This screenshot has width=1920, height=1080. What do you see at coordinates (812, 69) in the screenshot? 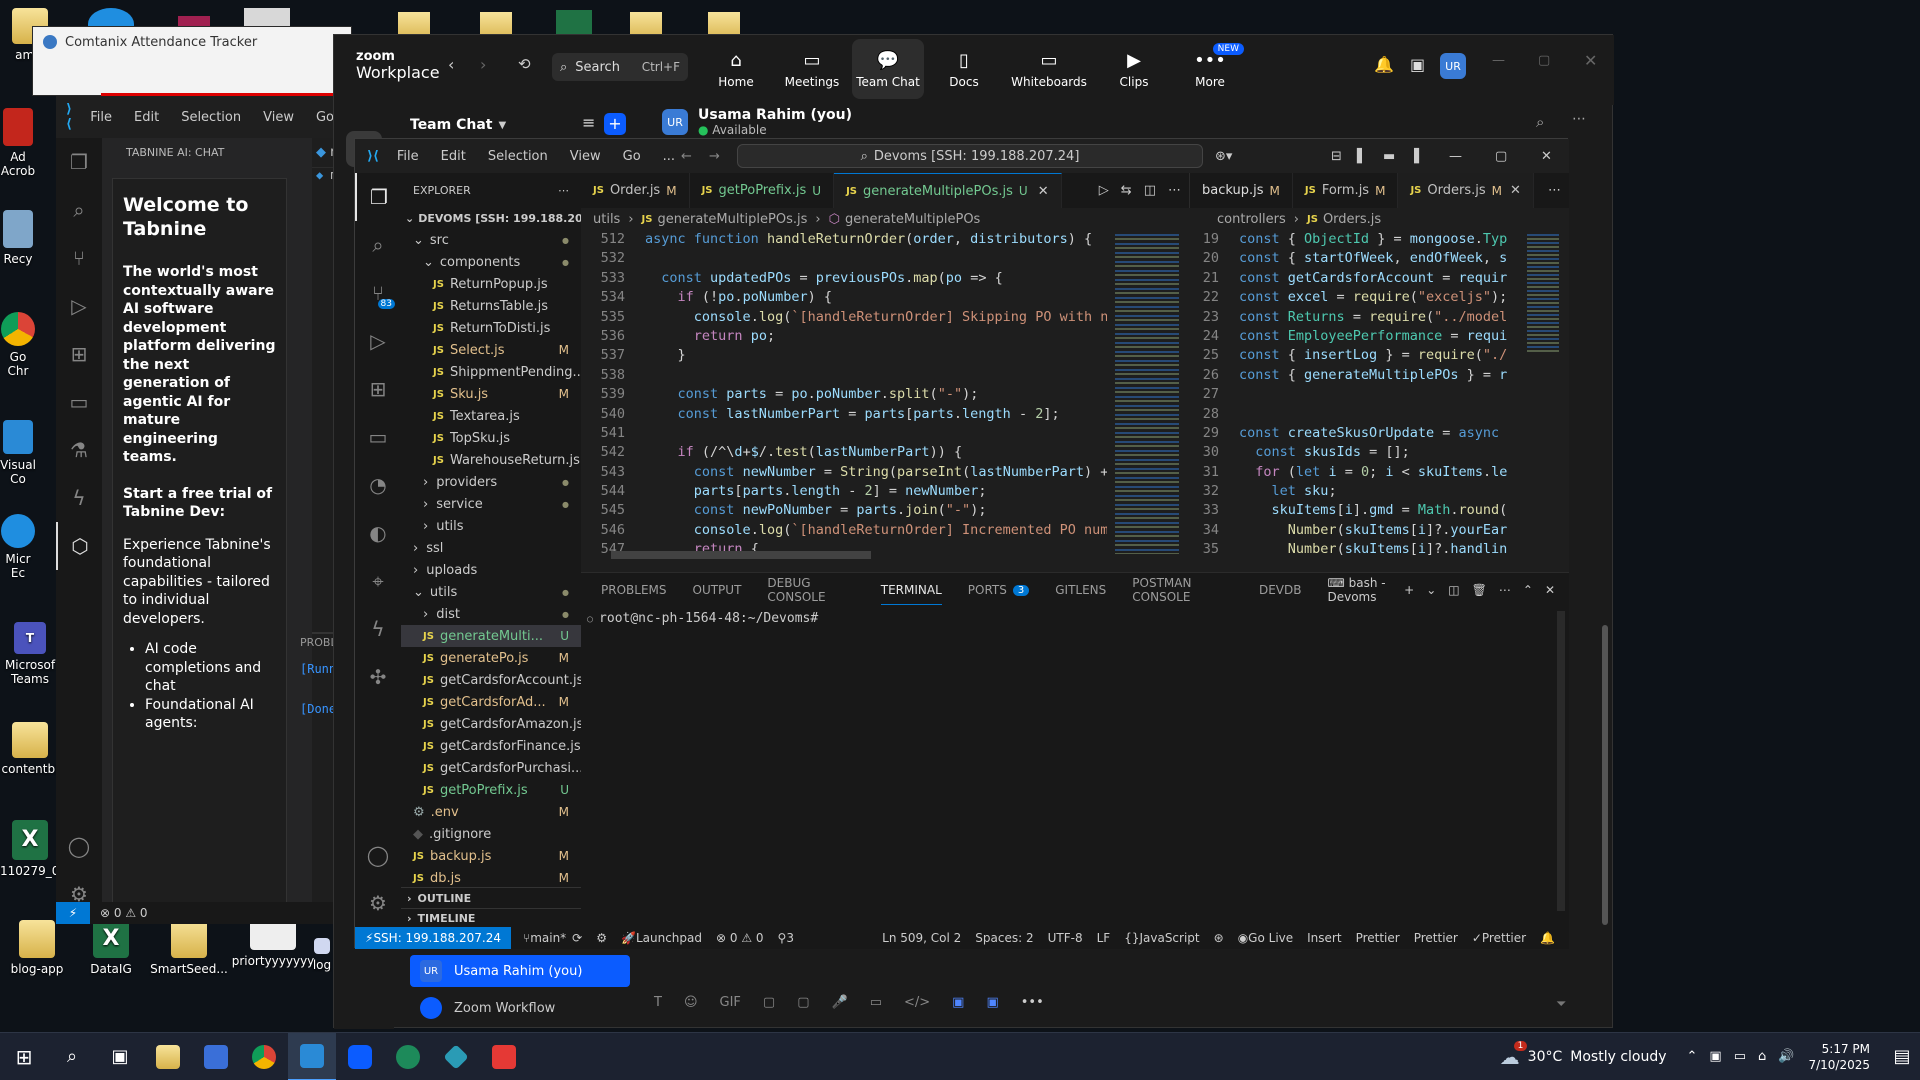
I see `nav-meetings: ▭ Meetings` at bounding box center [812, 69].